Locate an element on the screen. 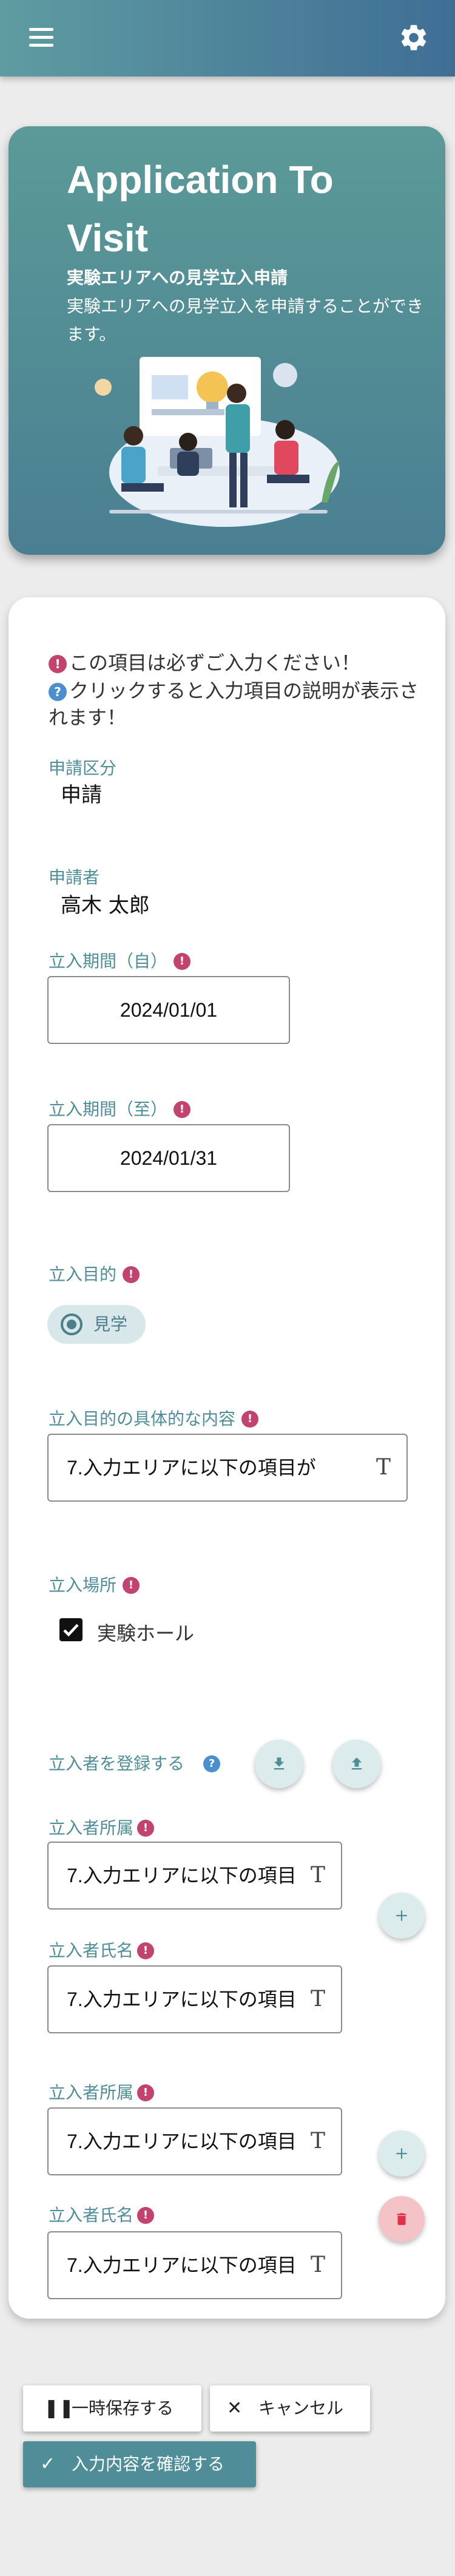 This screenshot has height=2576, width=455. trash-icon is located at coordinates (401, 2219).